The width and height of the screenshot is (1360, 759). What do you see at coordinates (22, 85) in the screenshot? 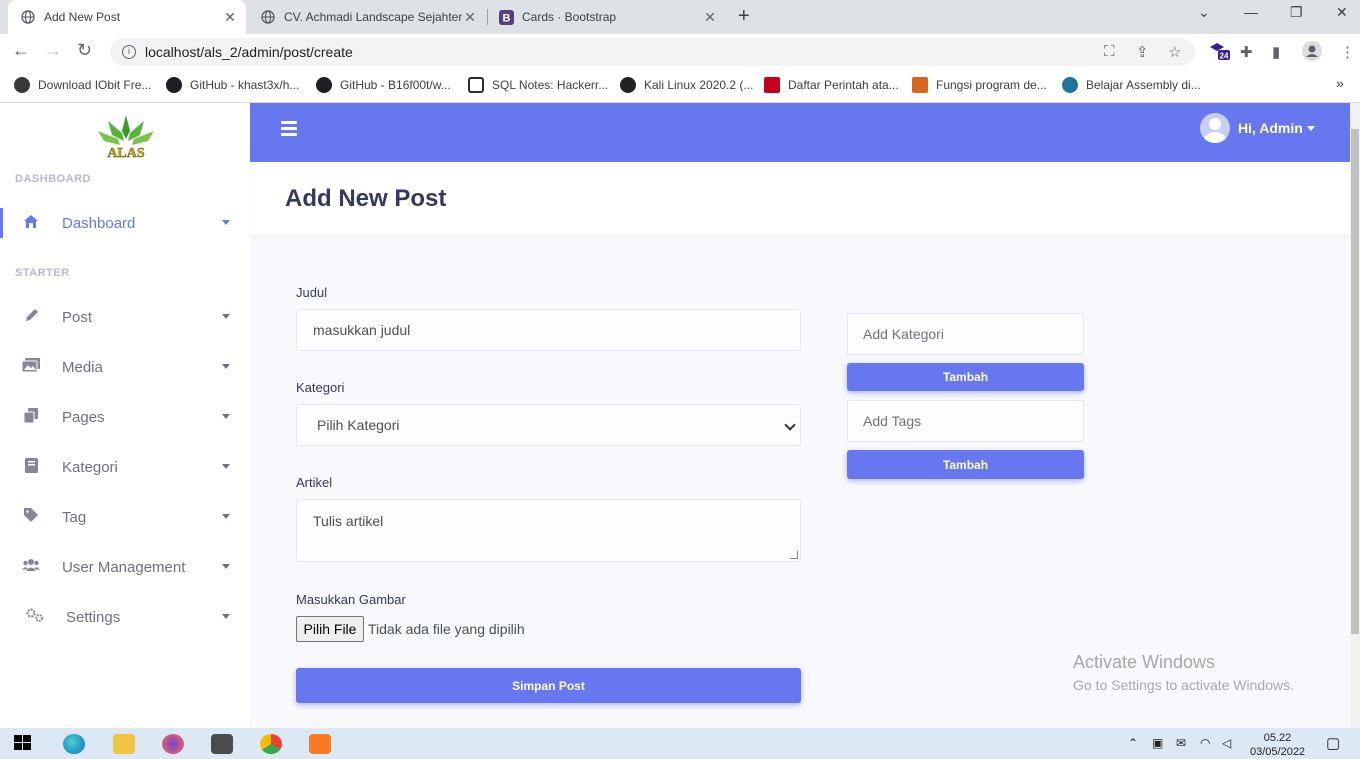
I see `iobit-icon` at bounding box center [22, 85].